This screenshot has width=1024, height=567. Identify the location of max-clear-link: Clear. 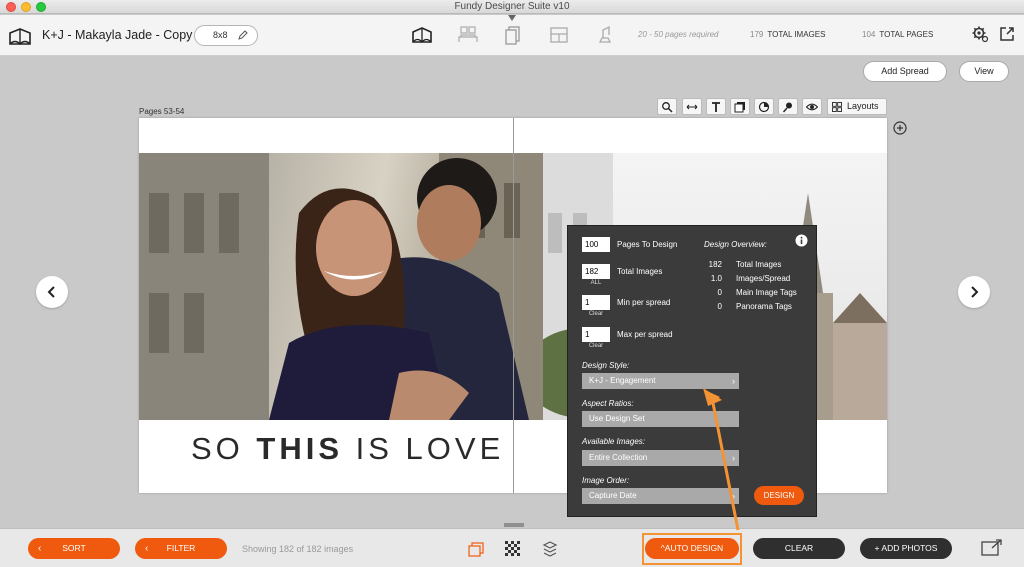
(596, 346).